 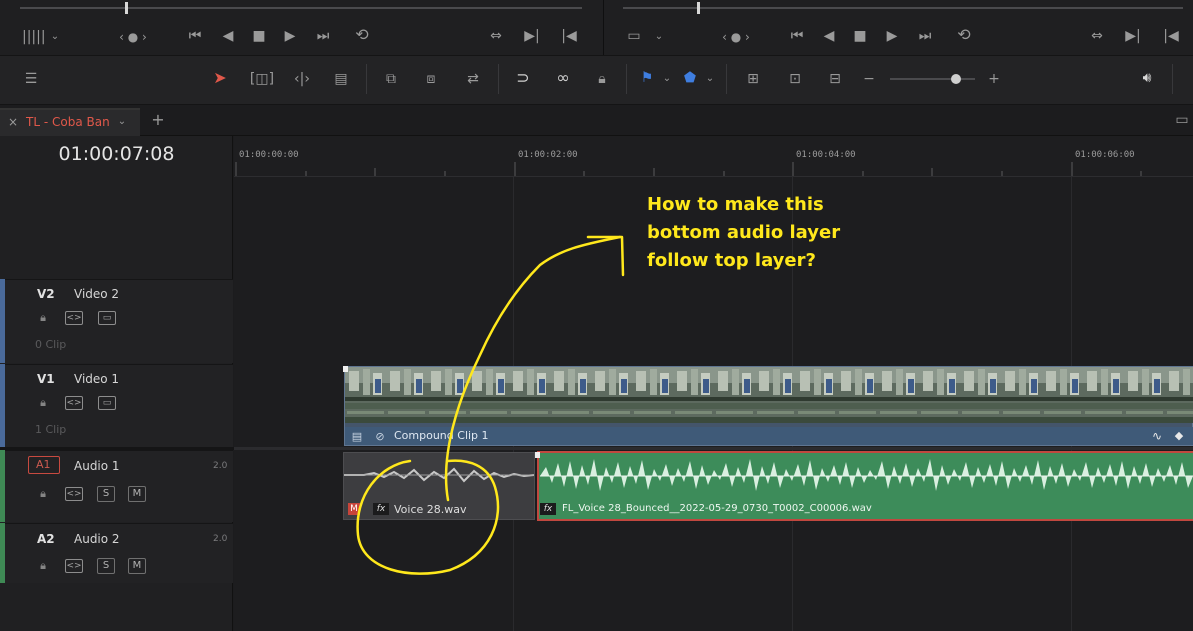 What do you see at coordinates (341, 79) in the screenshot?
I see `blade-tool-icon: ▤` at bounding box center [341, 79].